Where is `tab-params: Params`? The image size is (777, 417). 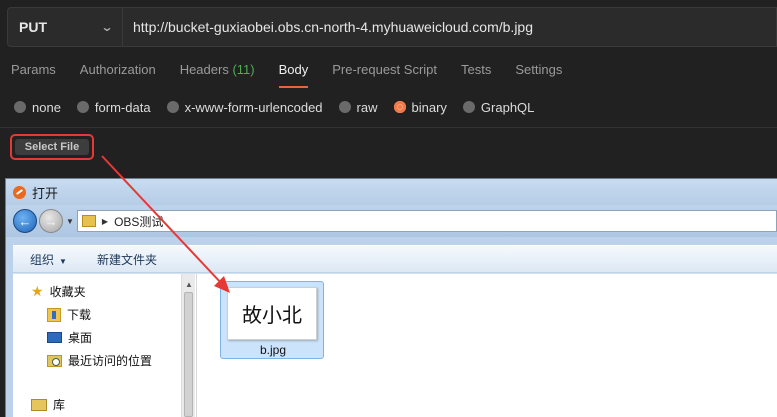
tab-params: Params is located at coordinates (33, 72).